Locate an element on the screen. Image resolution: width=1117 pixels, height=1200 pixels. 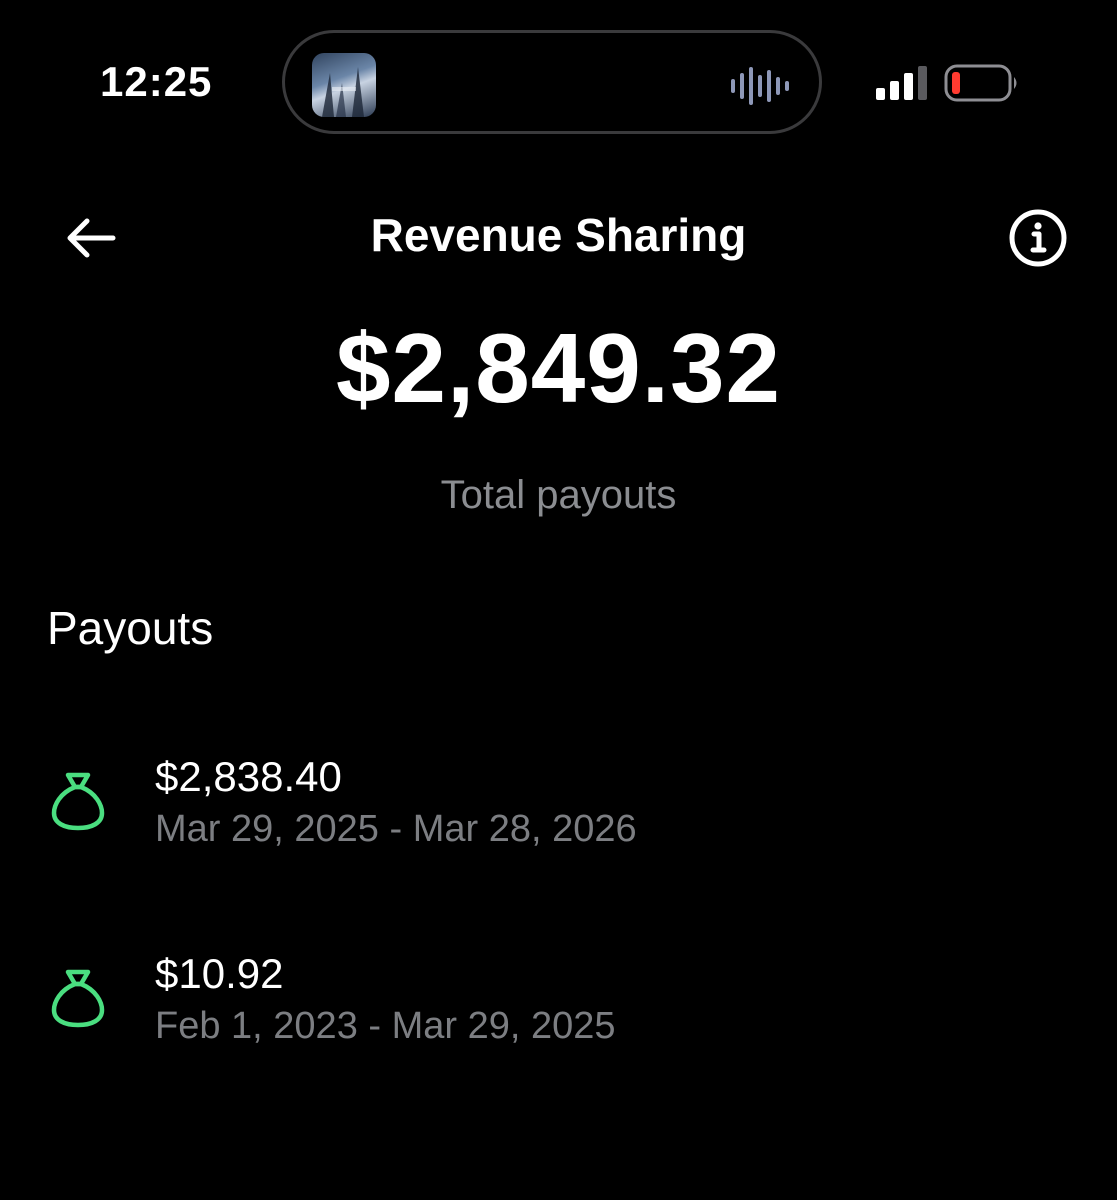
status-time: 12:25 is located at coordinates (156, 81).